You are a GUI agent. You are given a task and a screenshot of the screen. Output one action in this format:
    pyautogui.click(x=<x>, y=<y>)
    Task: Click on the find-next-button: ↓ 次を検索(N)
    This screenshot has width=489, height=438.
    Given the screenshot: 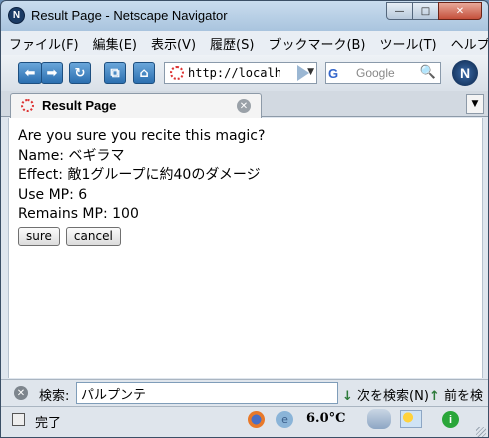 What is the action you would take?
    pyautogui.click(x=385, y=394)
    